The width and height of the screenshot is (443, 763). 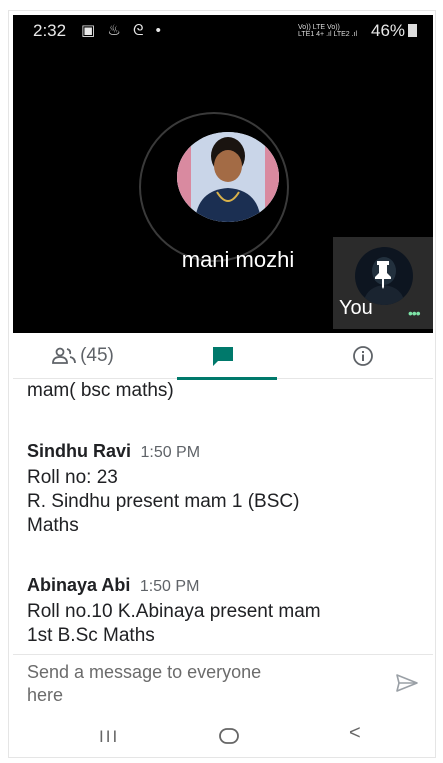 What do you see at coordinates (64, 355) in the screenshot?
I see `people-icon` at bounding box center [64, 355].